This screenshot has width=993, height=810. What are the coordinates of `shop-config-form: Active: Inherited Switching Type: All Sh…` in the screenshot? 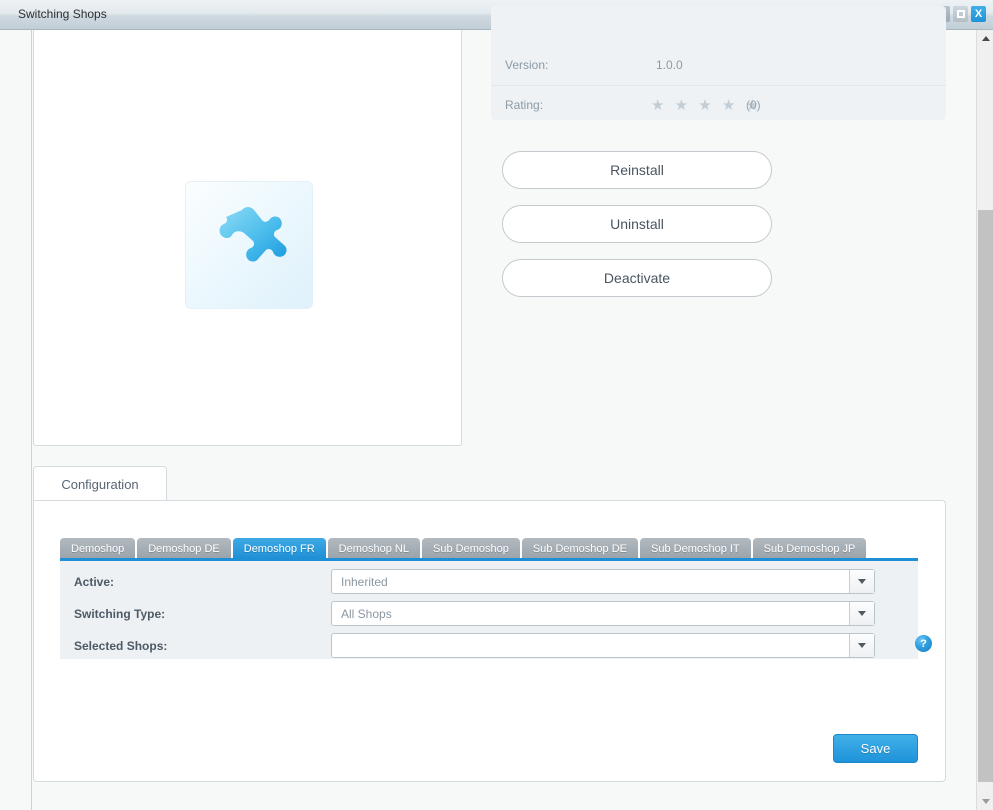 It's located at (496, 608).